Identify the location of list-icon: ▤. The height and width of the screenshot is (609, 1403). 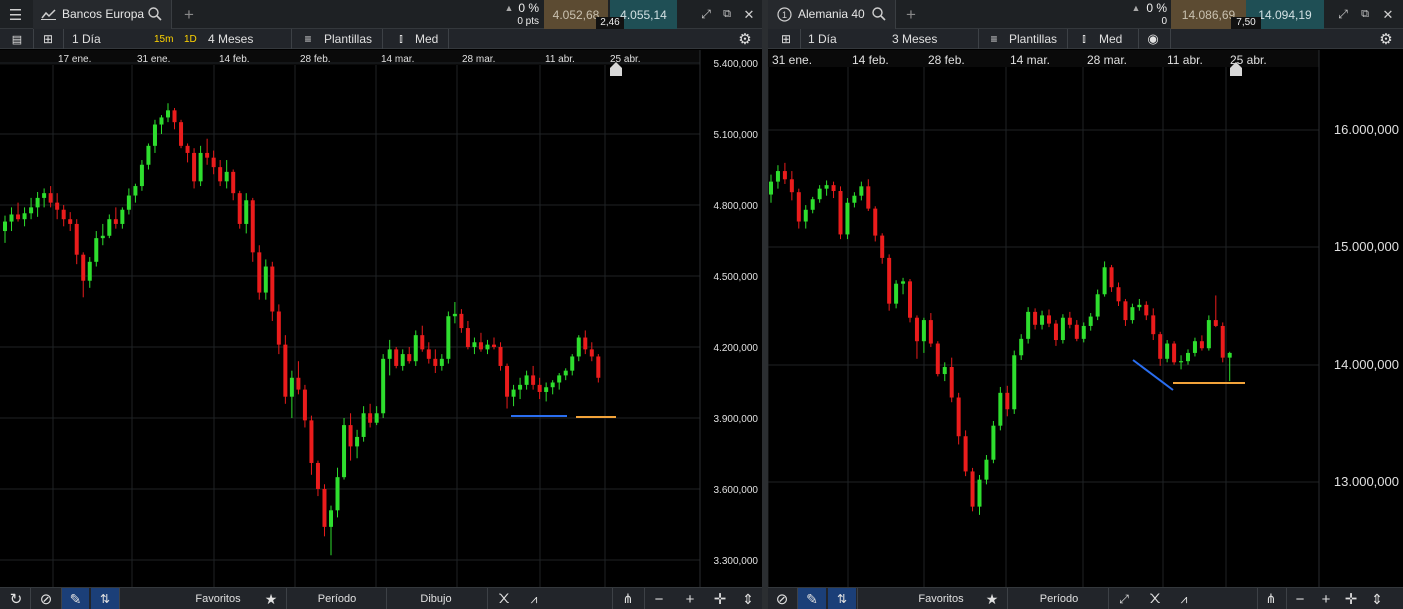
(17, 39).